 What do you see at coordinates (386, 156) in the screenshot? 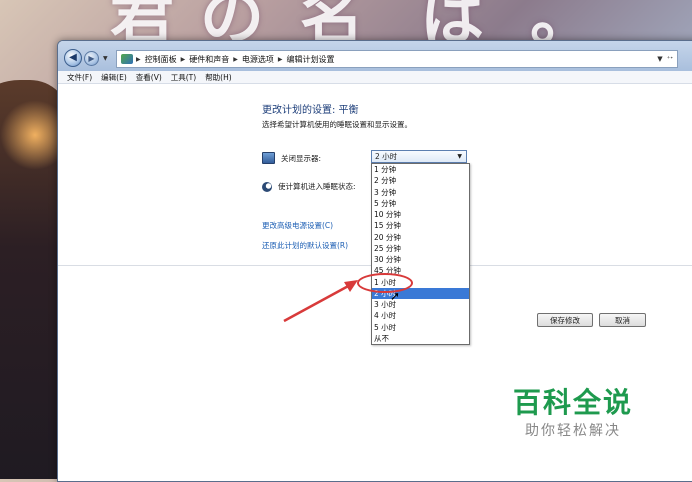
I see `display-off-value: 2 小时` at bounding box center [386, 156].